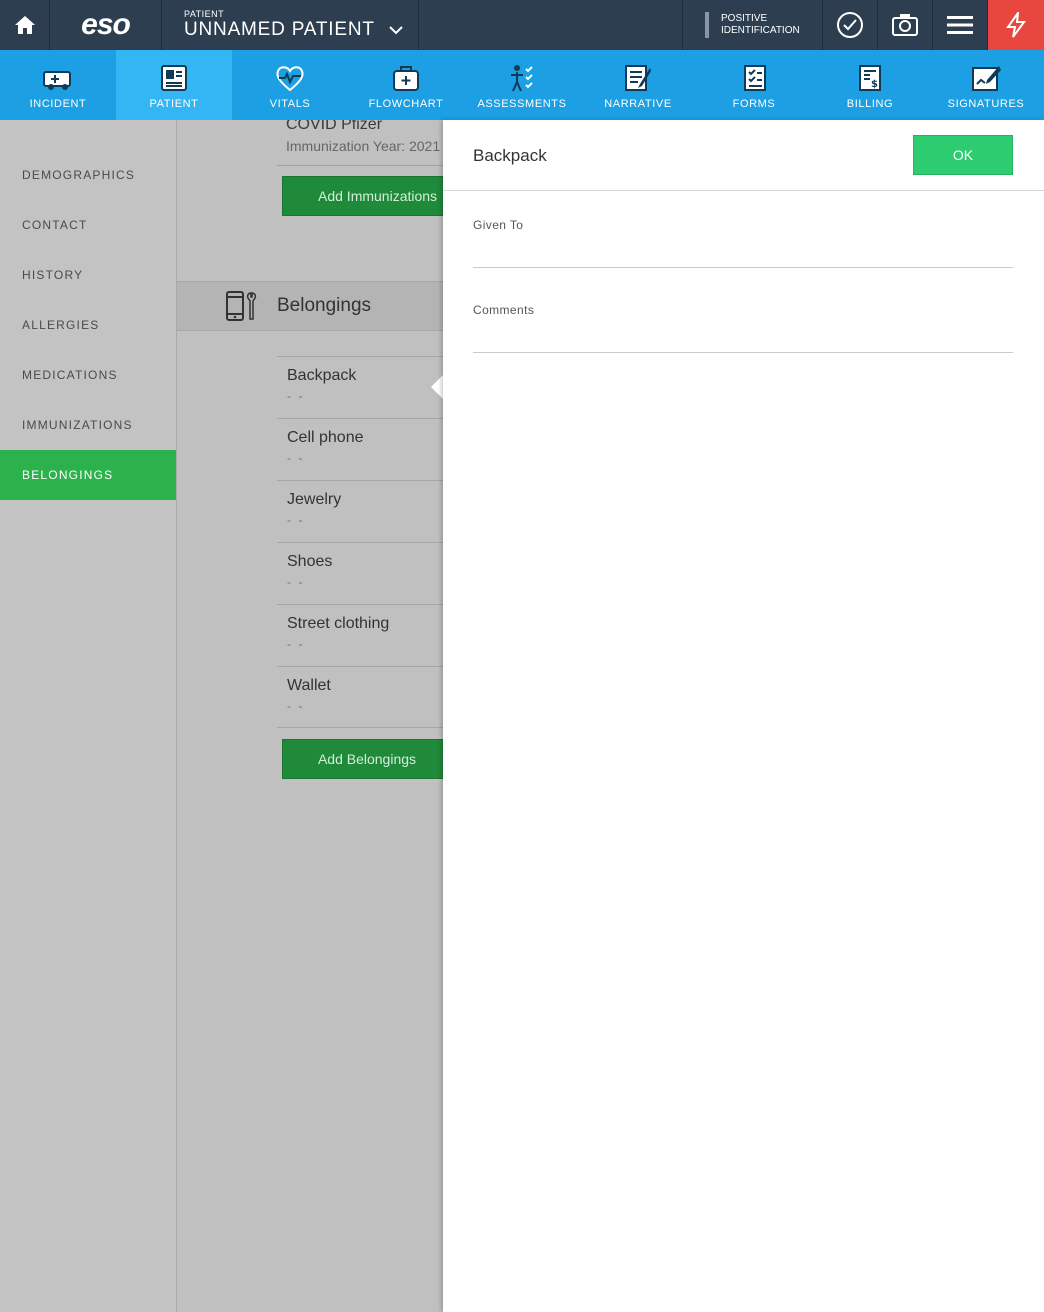 This screenshot has height=1312, width=1044. I want to click on camera-icon, so click(905, 25).